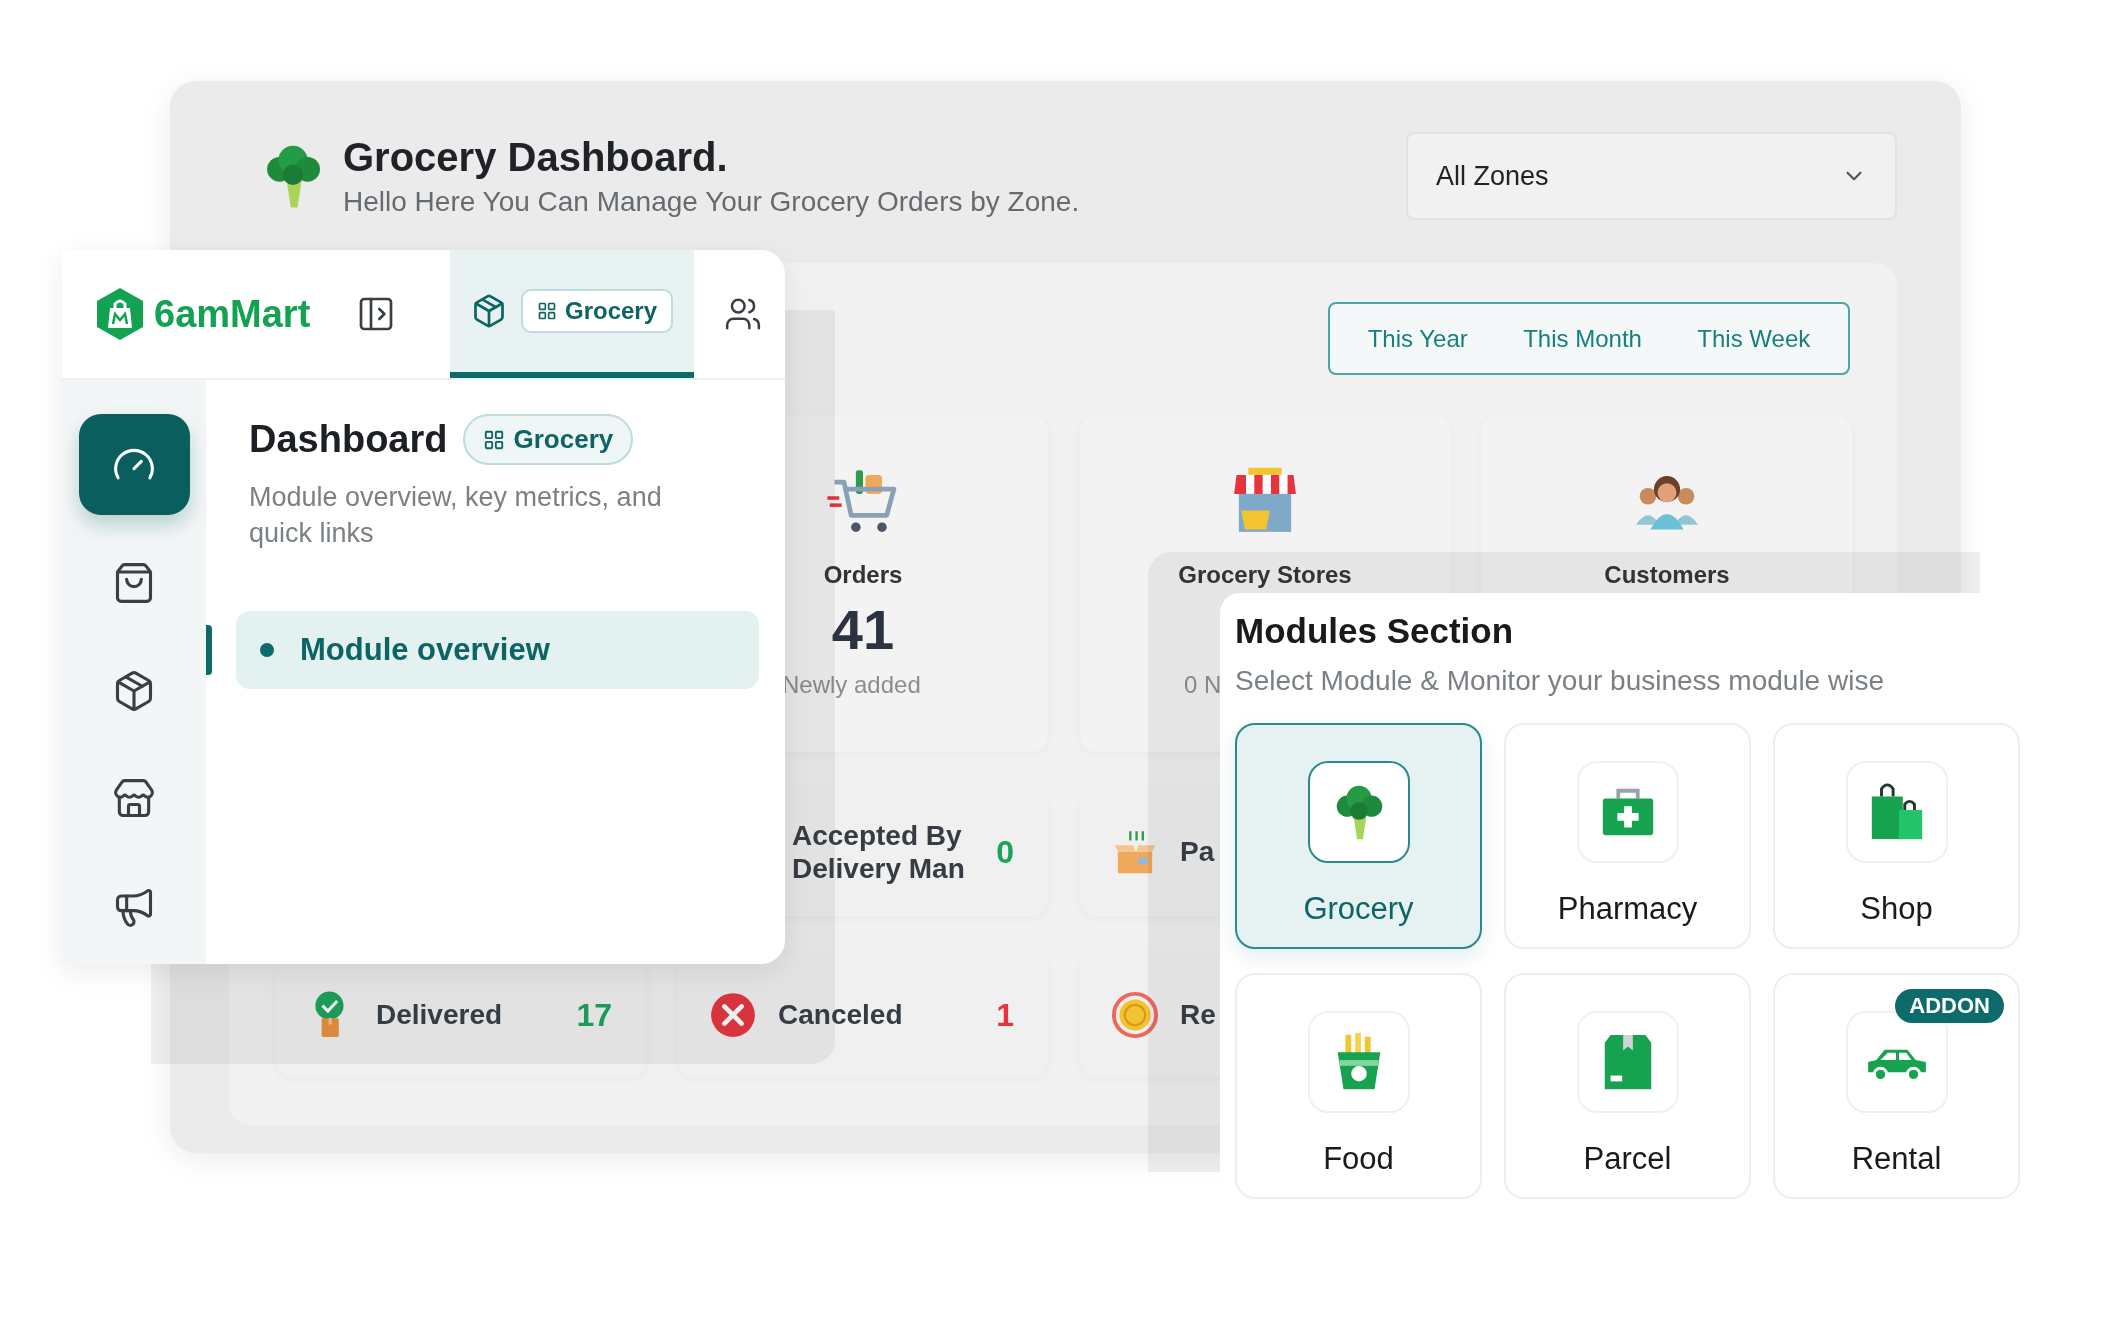 The image size is (2112, 1319). I want to click on addon-badge: ADDON, so click(1949, 1006).